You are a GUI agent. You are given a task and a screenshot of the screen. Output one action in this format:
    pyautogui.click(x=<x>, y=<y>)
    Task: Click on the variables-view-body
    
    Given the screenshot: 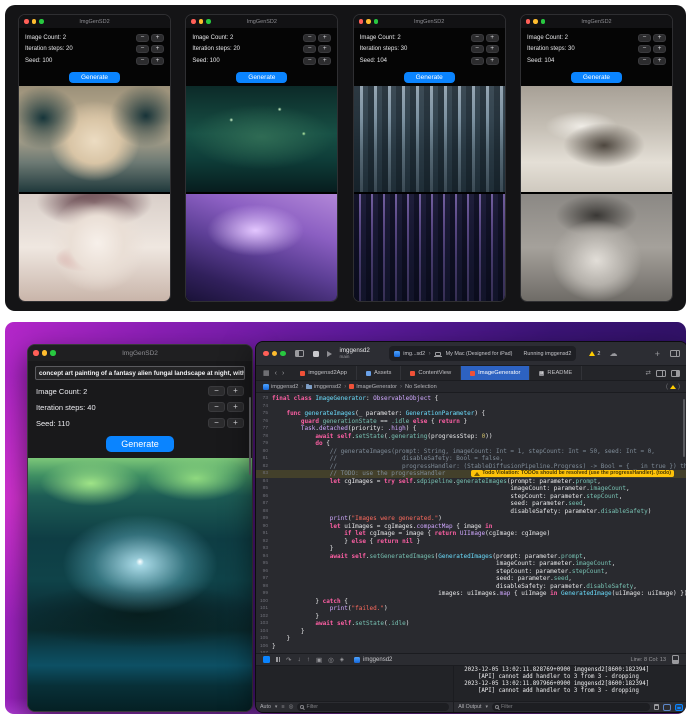 What is the action you would take?
    pyautogui.click(x=354, y=683)
    